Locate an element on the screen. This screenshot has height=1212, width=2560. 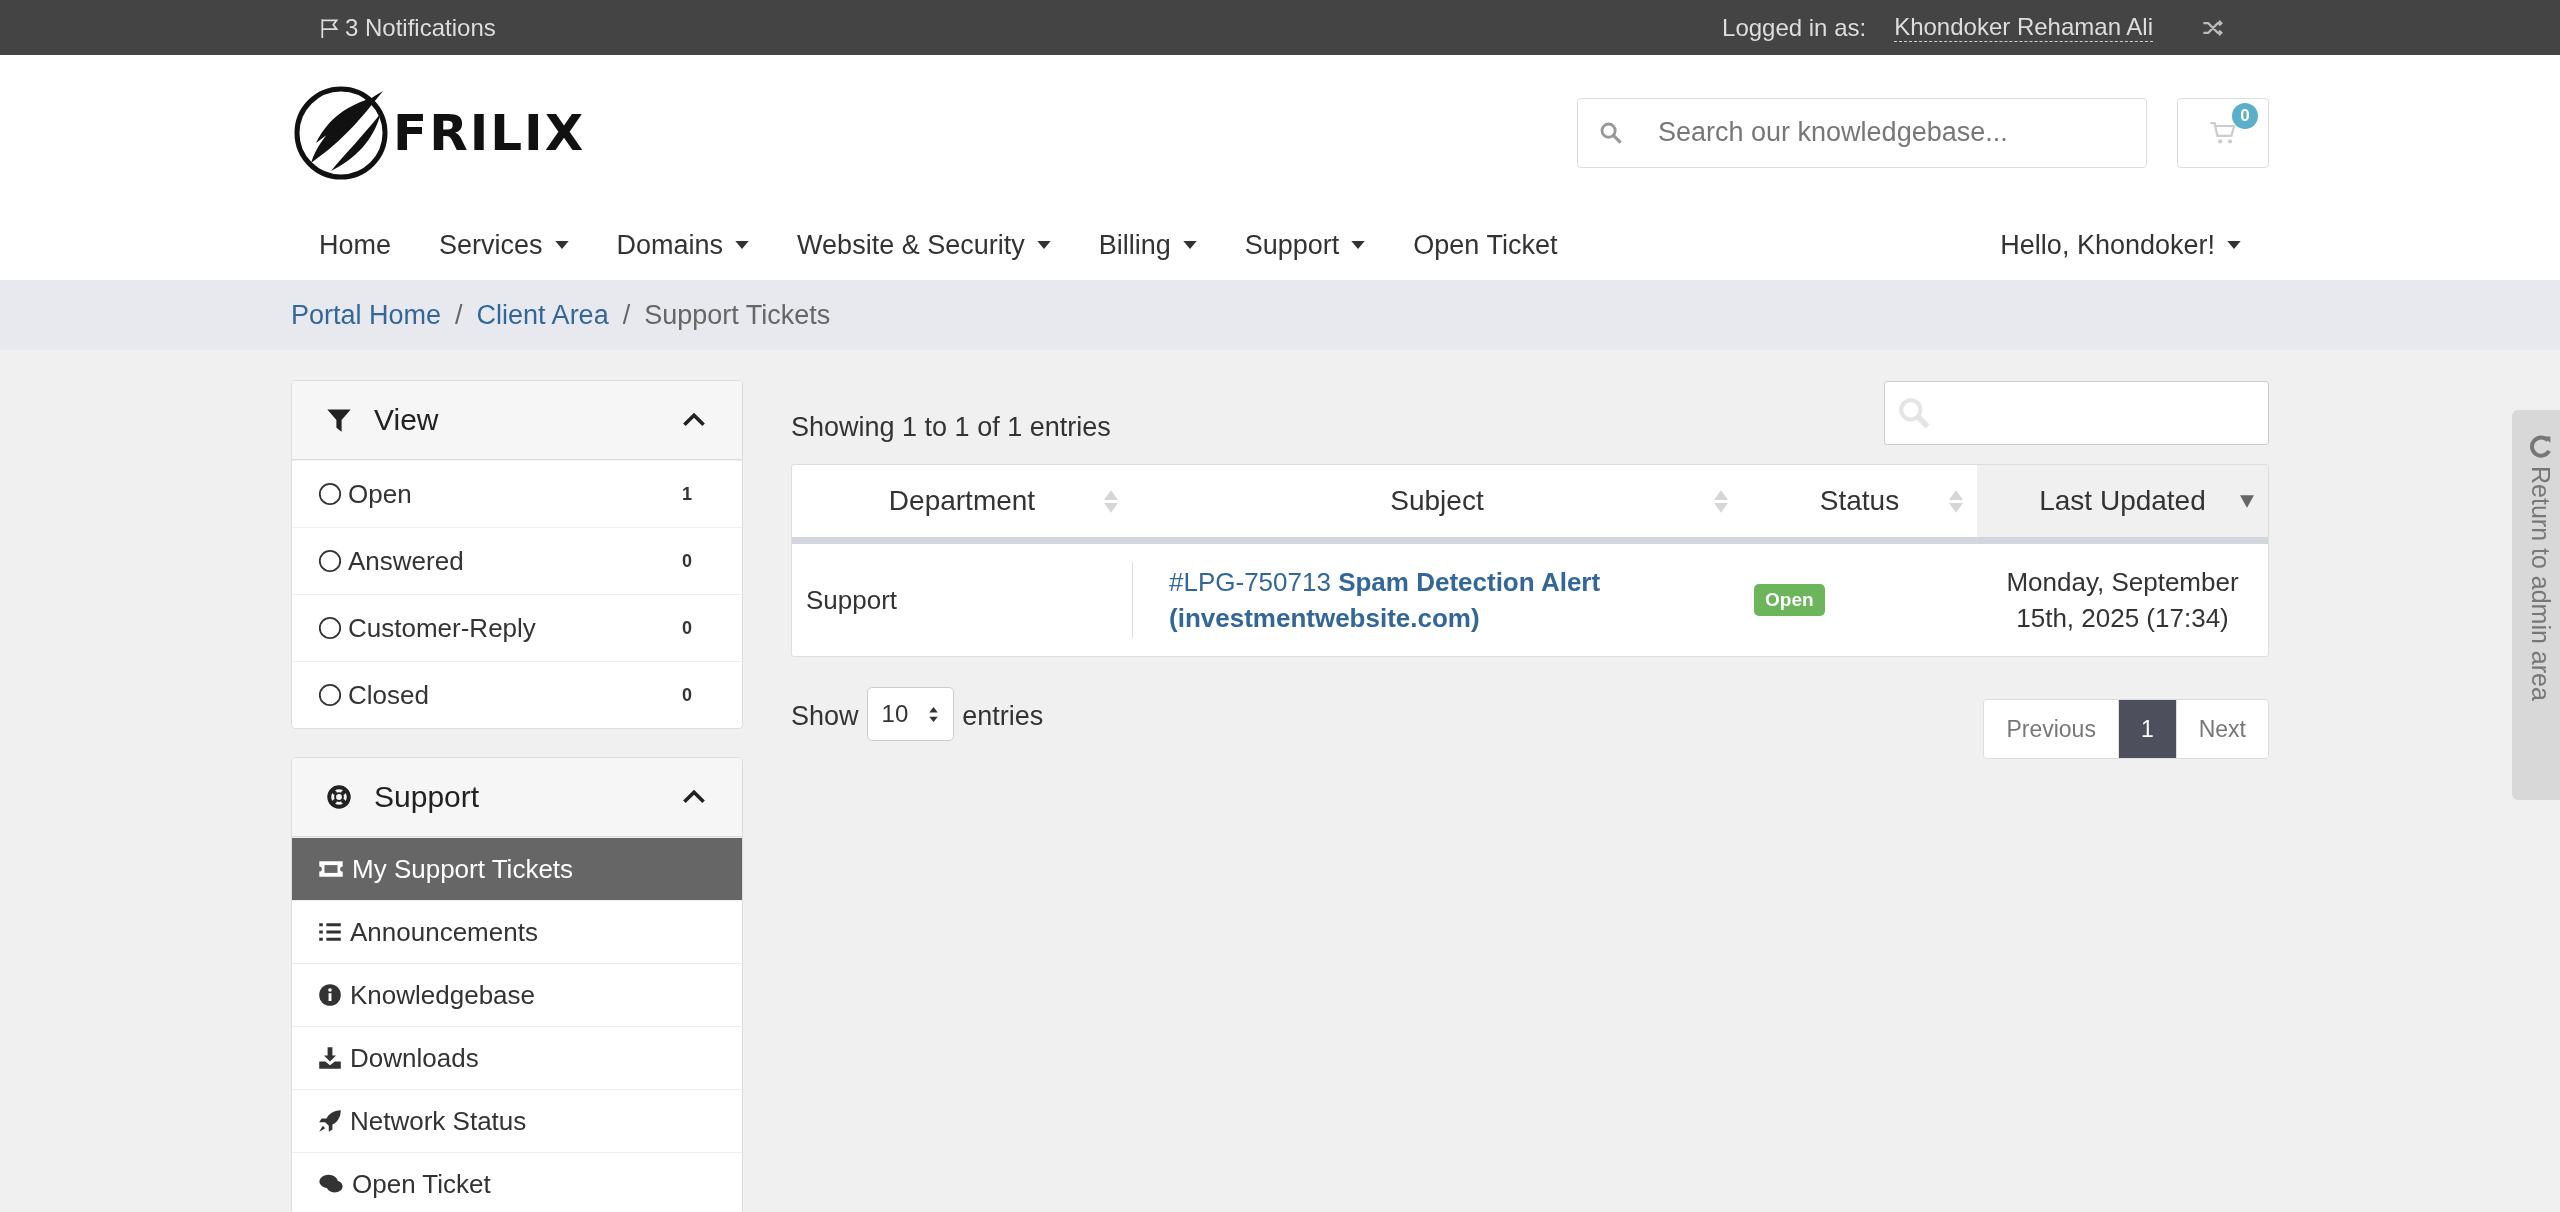
column-header: Department is located at coordinates (962, 501).